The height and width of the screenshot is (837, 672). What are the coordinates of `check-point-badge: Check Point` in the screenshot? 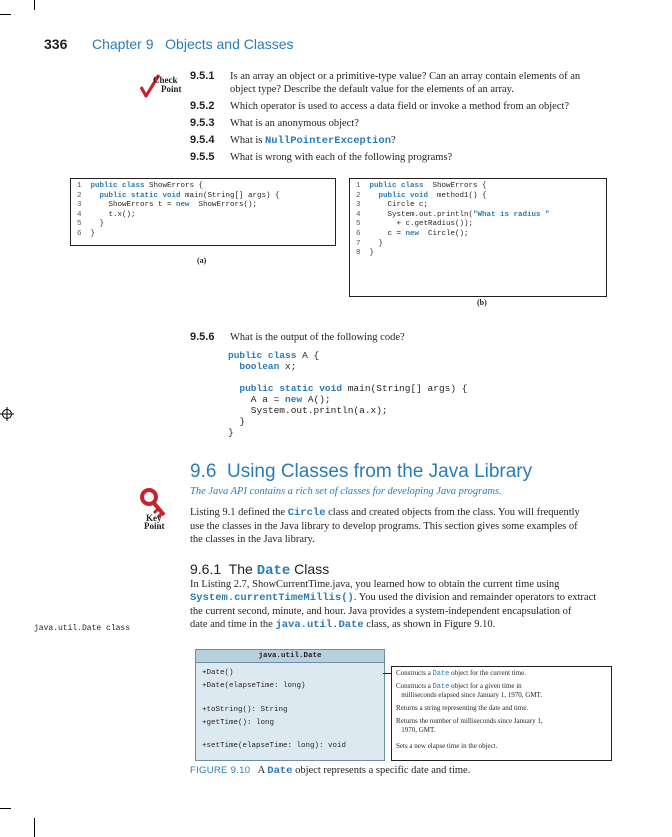 It's located at (164, 87).